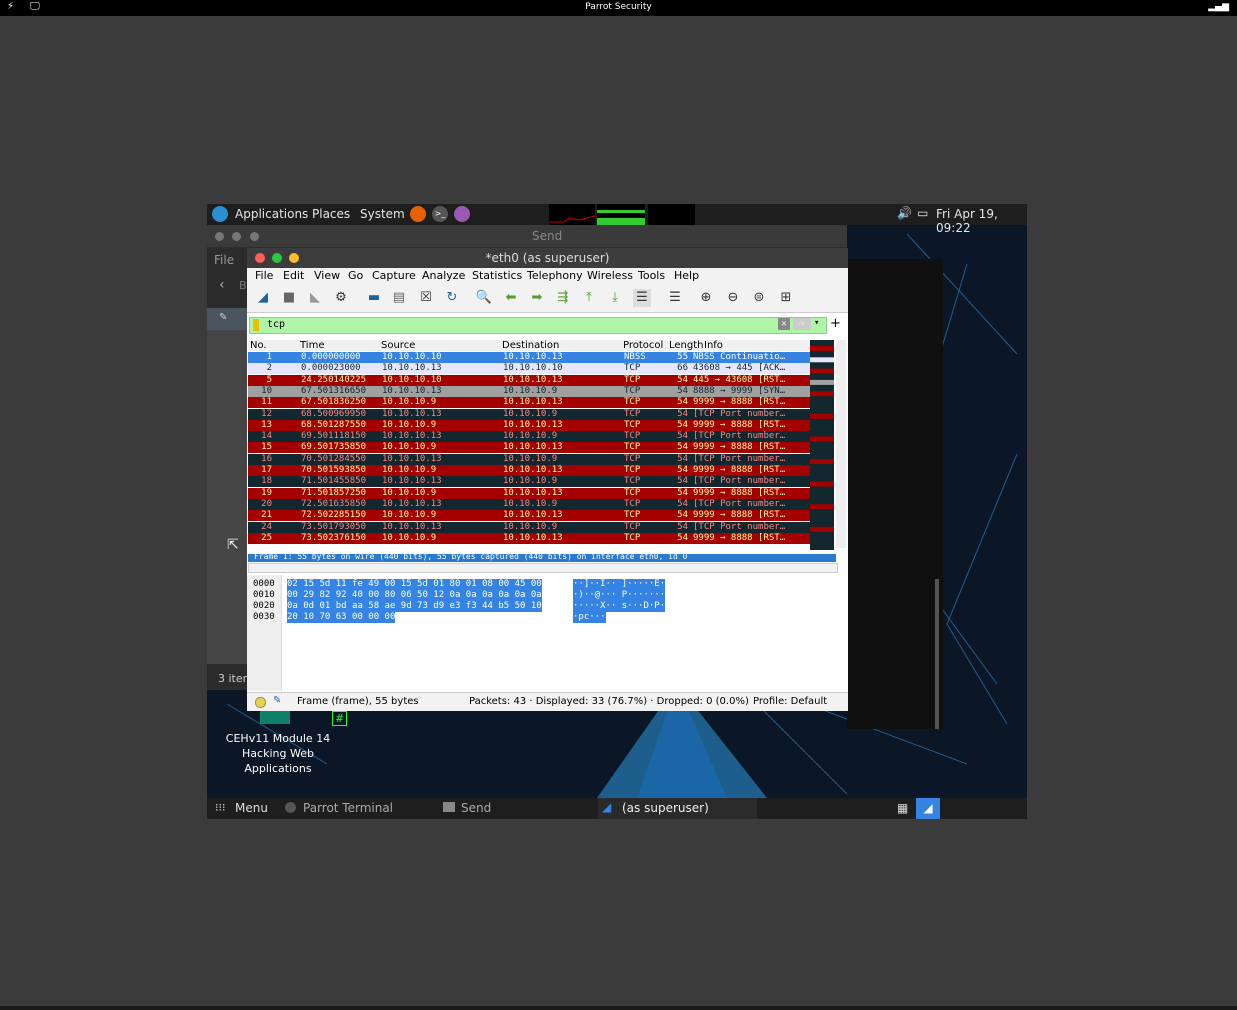  Describe the element at coordinates (276, 324) in the screenshot. I see `filter-input: tcp` at that location.